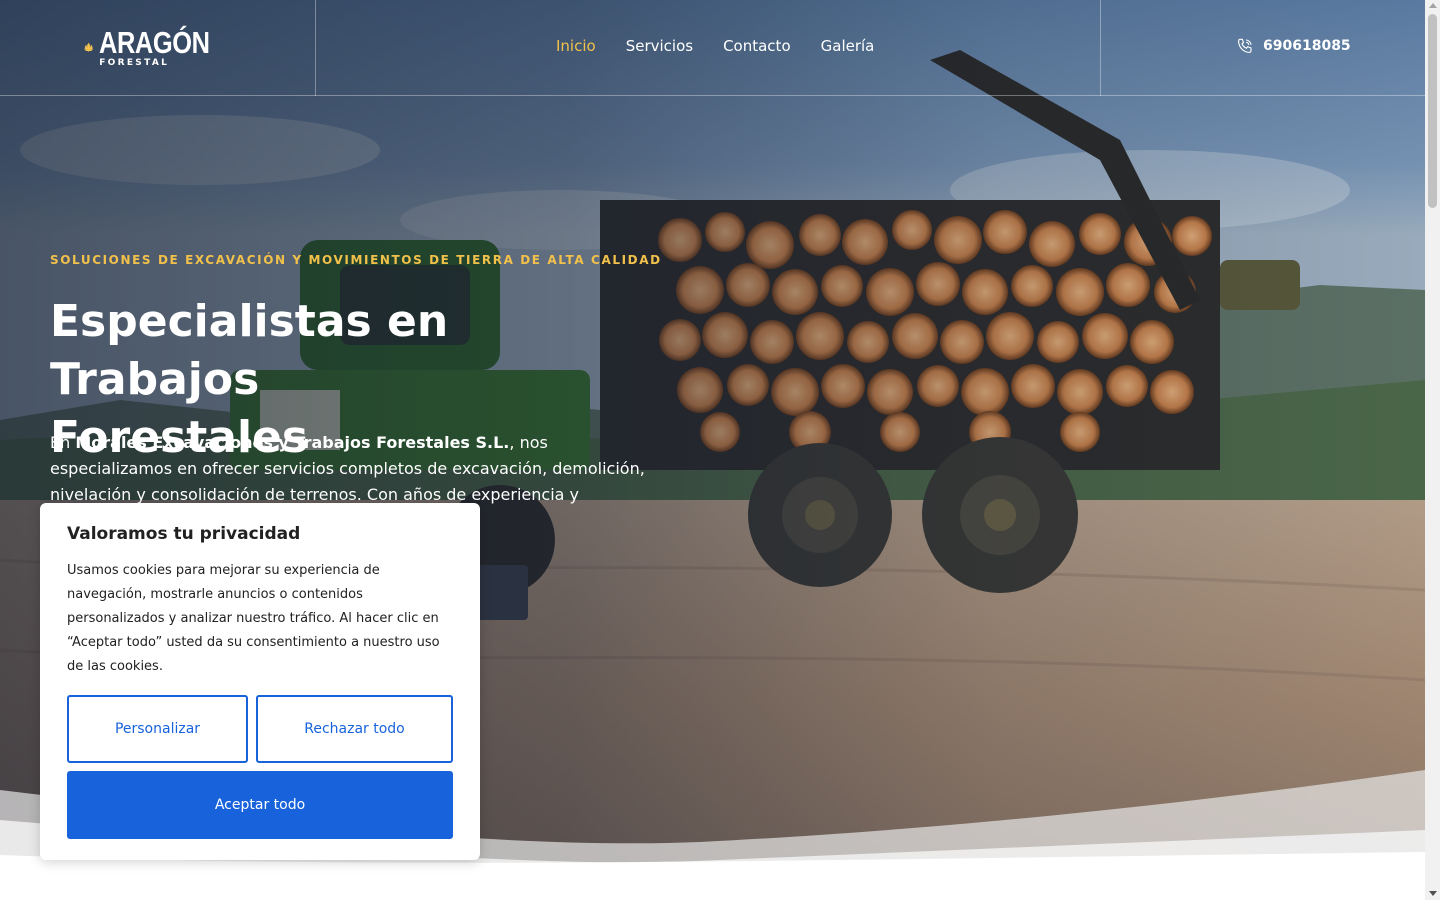 Image resolution: width=1440 pixels, height=900 pixels. Describe the element at coordinates (134, 62) in the screenshot. I see `logo-tagline: FORESTAL` at that location.